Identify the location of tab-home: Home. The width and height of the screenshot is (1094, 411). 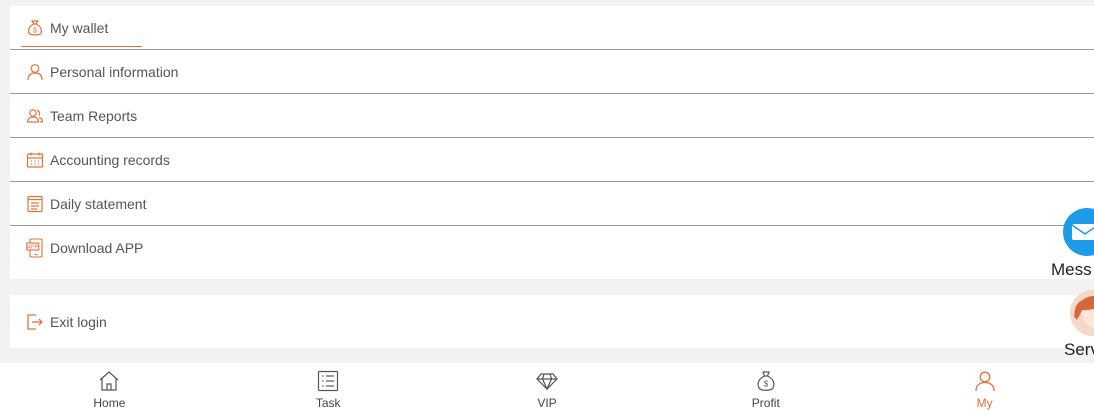
(109, 387).